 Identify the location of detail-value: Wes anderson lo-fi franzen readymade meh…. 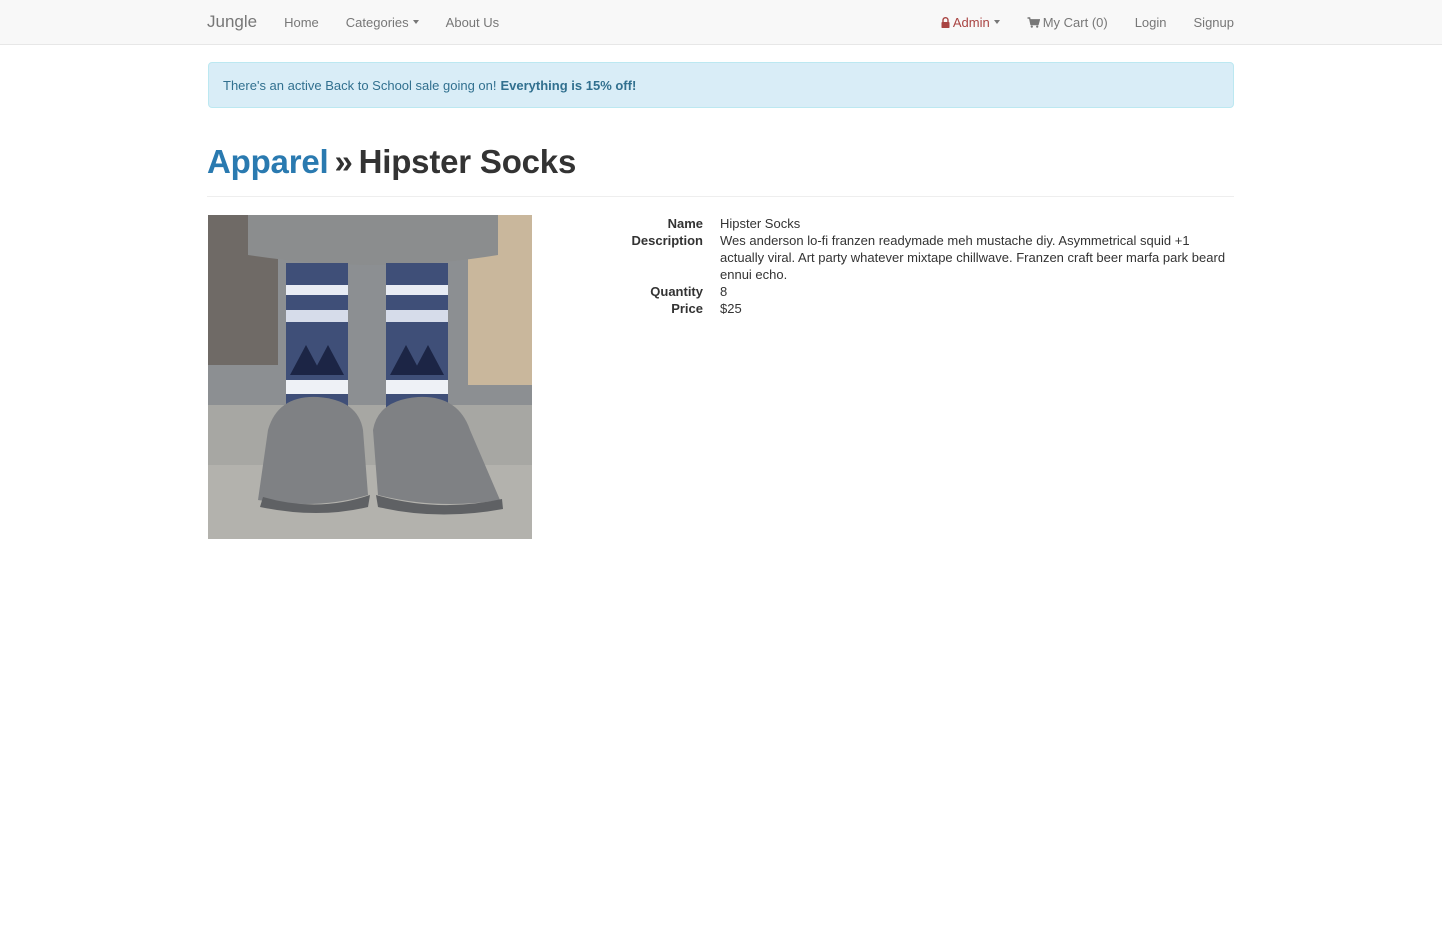
(973, 257).